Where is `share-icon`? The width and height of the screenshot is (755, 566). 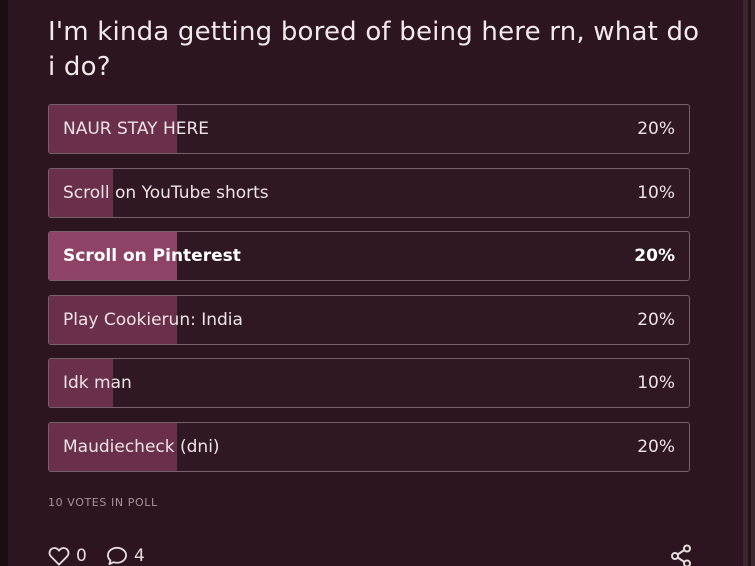
share-icon is located at coordinates (681, 555).